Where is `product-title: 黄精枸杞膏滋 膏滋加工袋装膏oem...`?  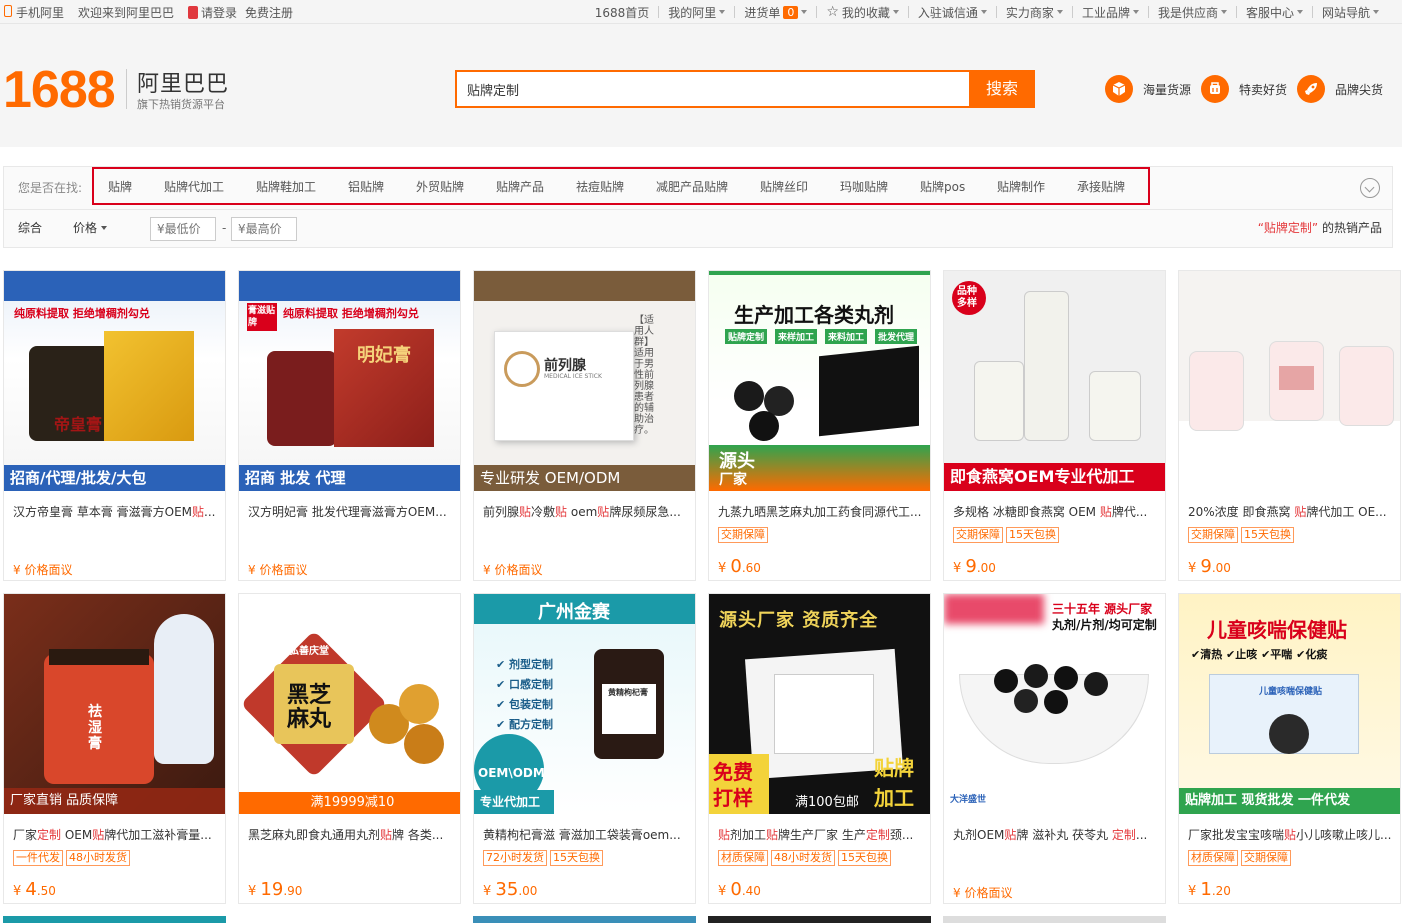
product-title: 黄精枸杞膏滋 膏滋加工袋装膏oem... is located at coordinates (585, 834).